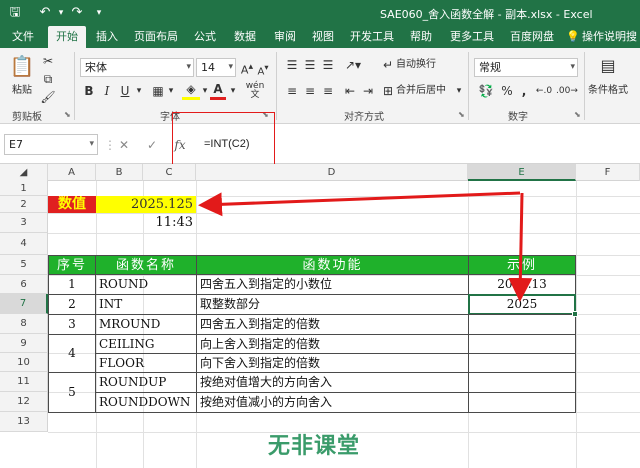 Image resolution: width=640 pixels, height=468 pixels. What do you see at coordinates (365, 246) in the screenshot?
I see `annotation-arrows` at bounding box center [365, 246].